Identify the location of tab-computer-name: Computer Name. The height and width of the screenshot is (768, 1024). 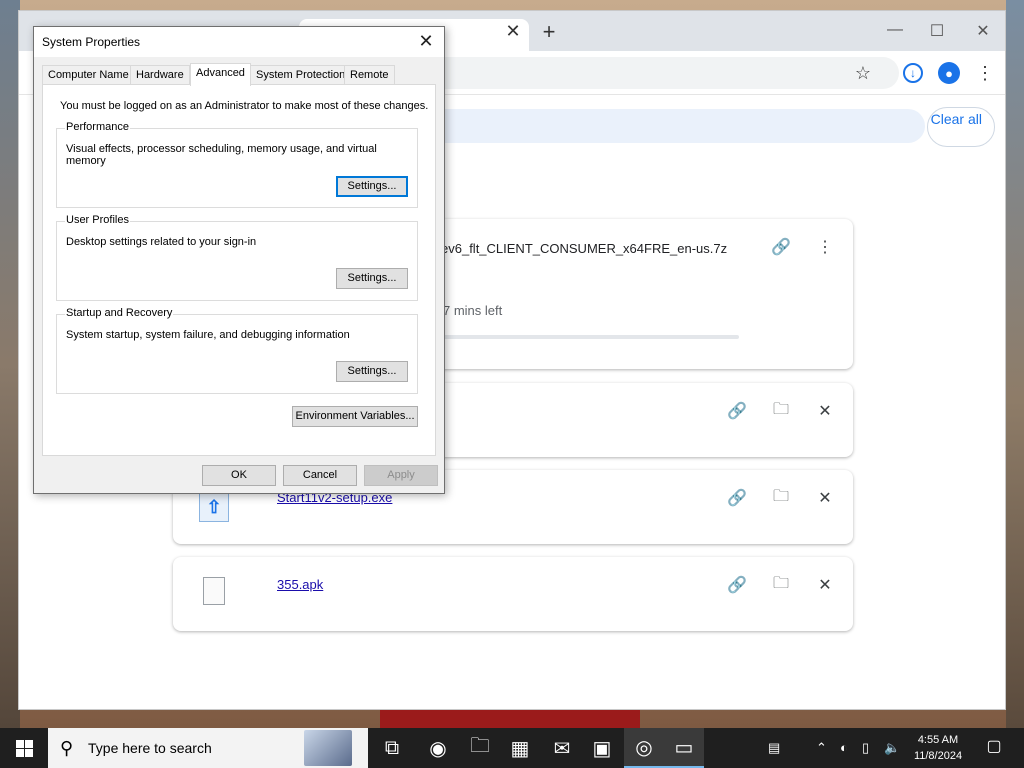
(88, 75).